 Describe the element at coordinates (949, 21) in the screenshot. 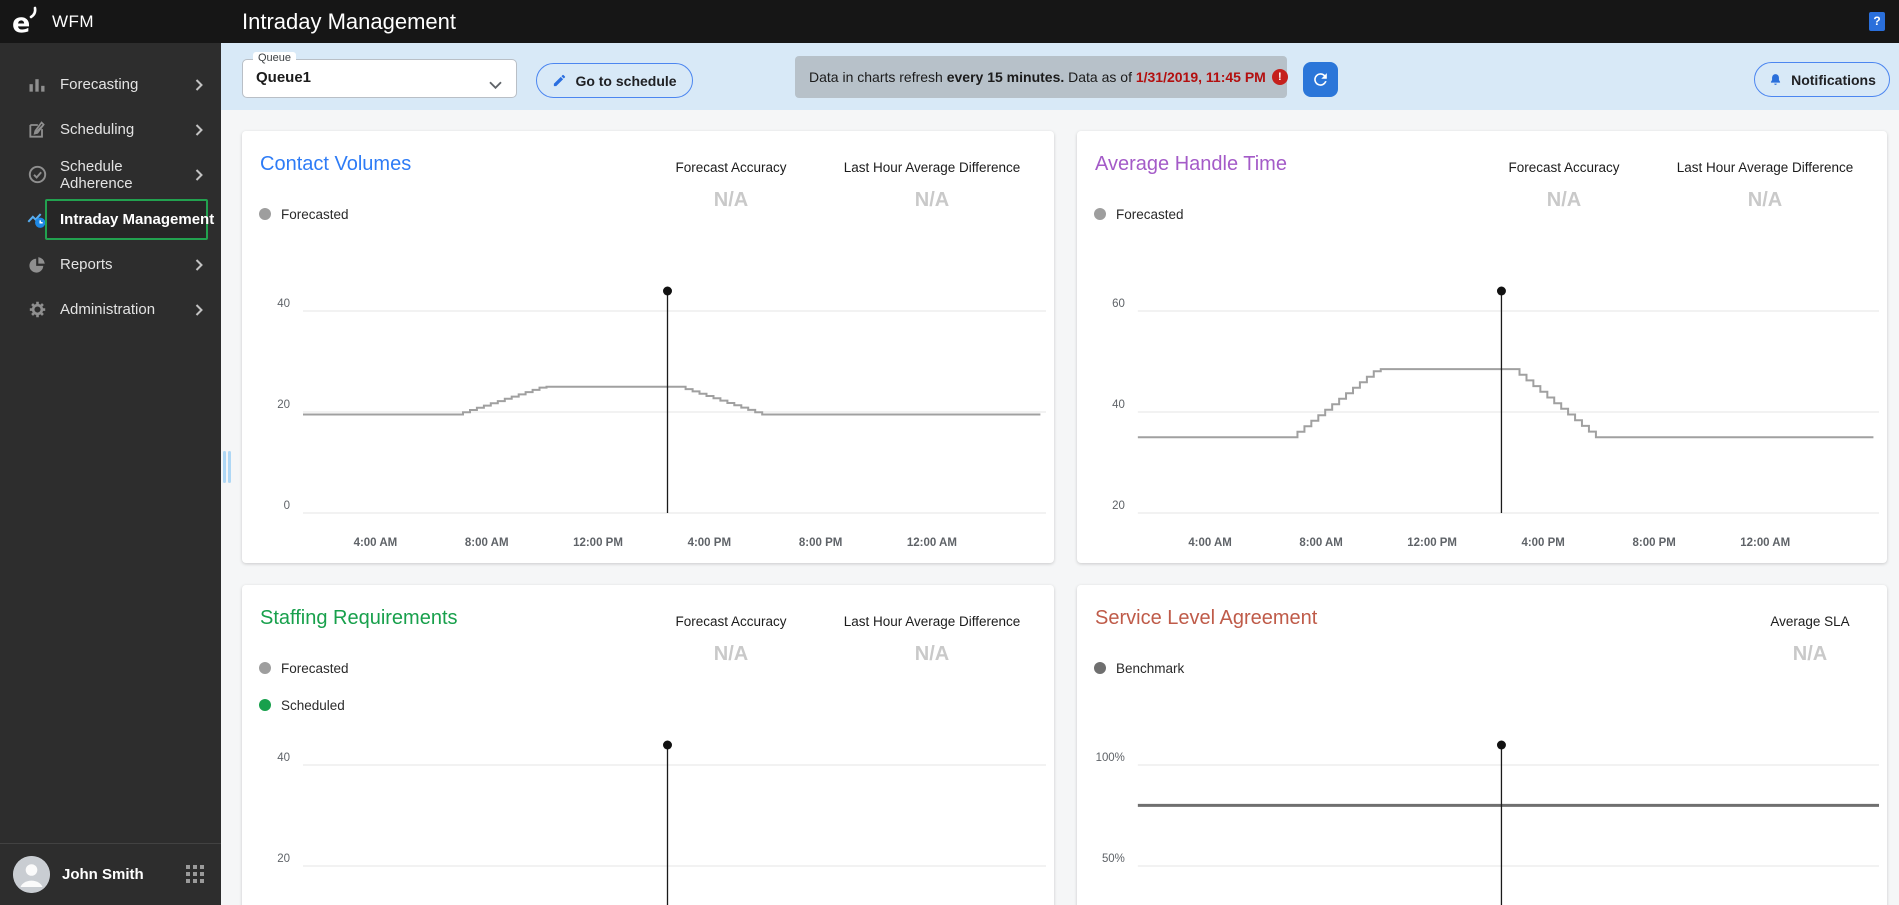

I see `top-bar: e WFM Intraday Management ?` at that location.